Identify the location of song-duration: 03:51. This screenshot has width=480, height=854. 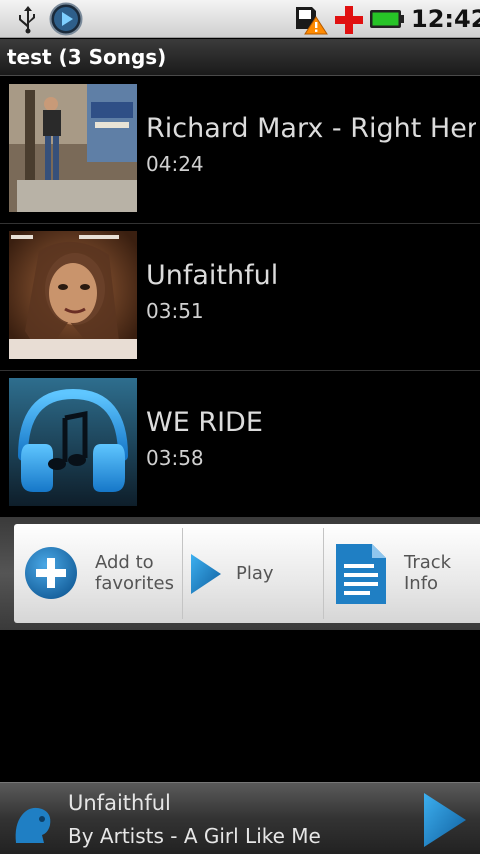
(175, 311).